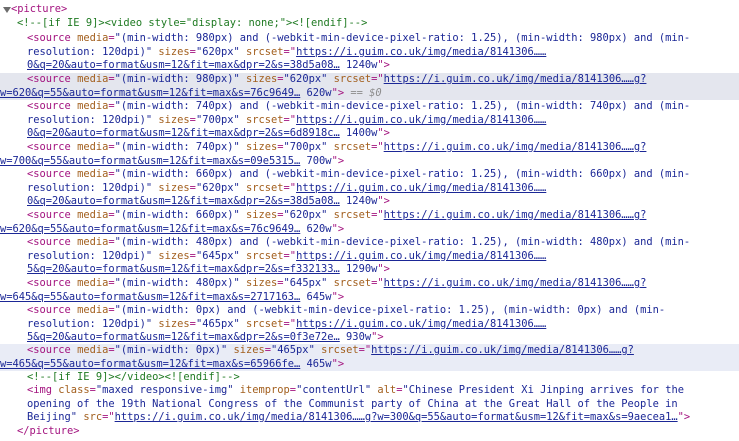  Describe the element at coordinates (366, 92) in the screenshot. I see `selected-element-marker: == $0` at that location.